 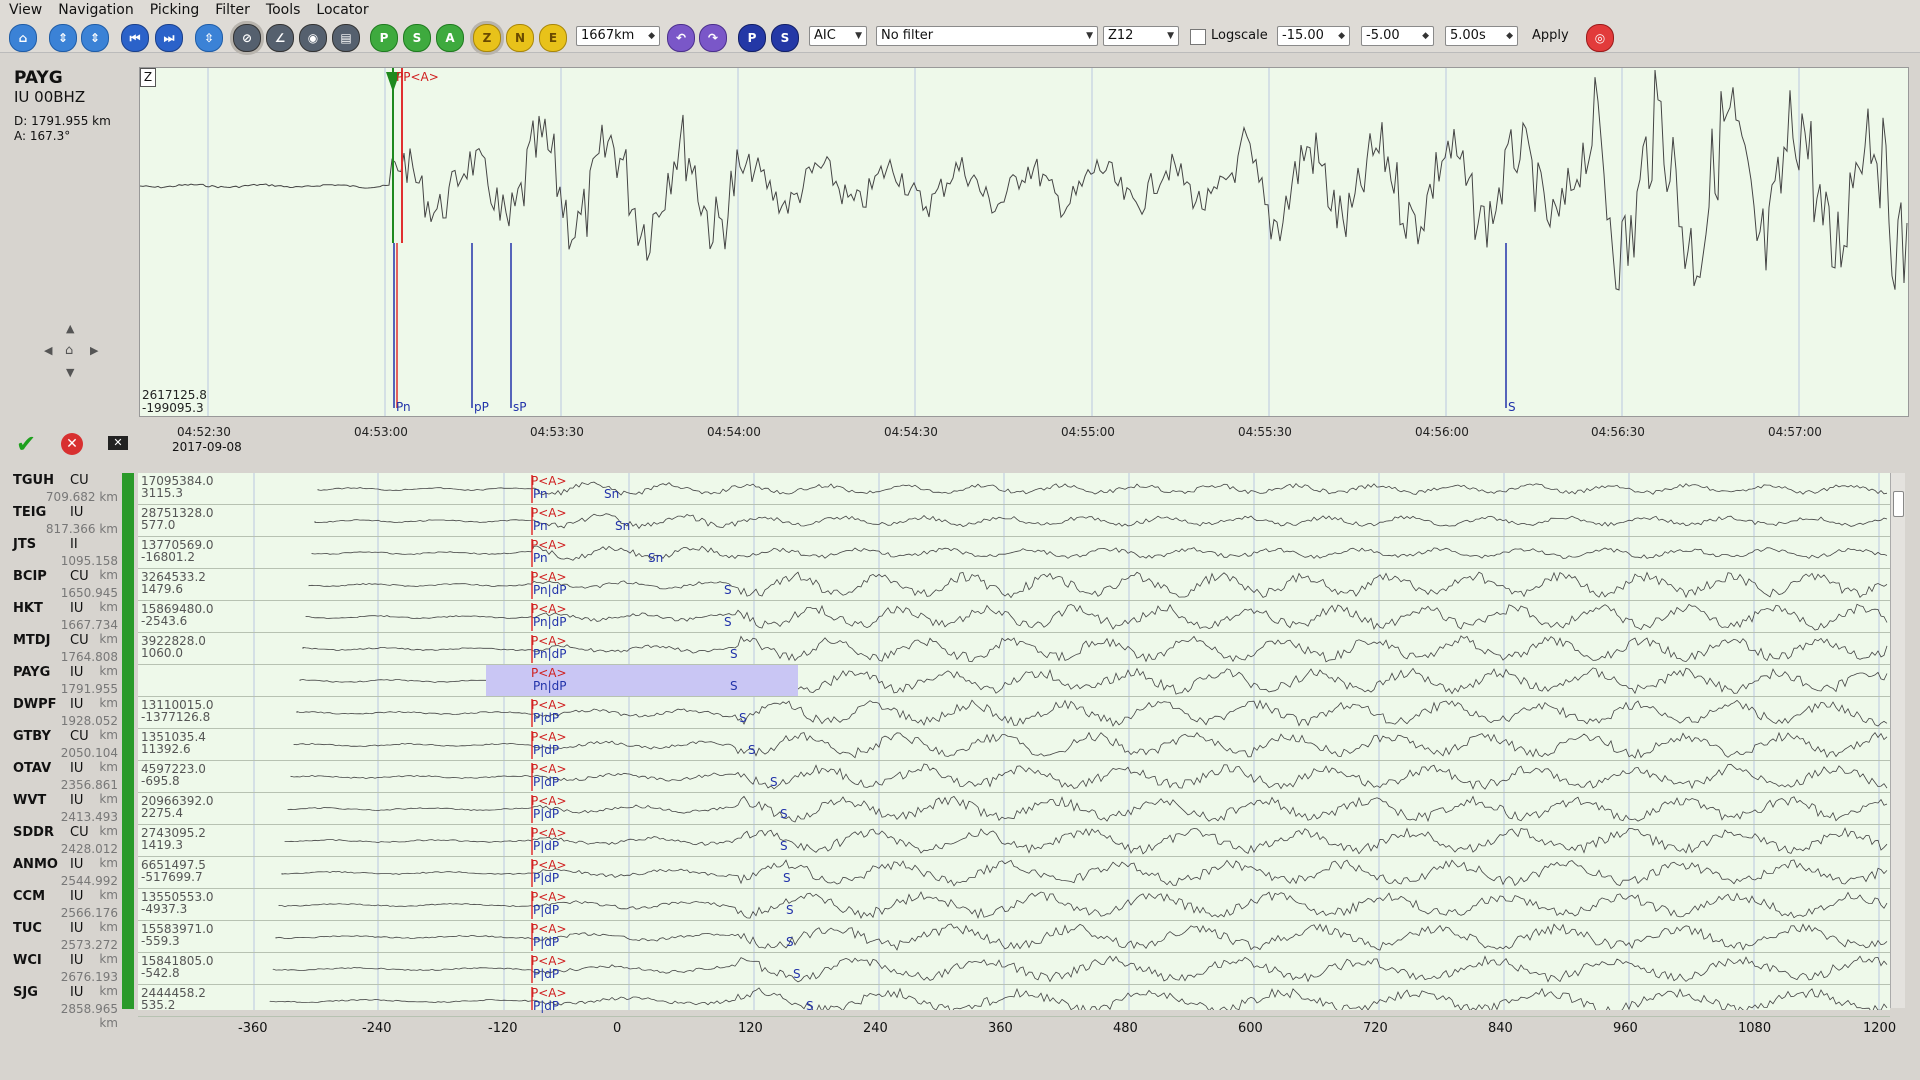 I want to click on pan-home-icon: ⌂, so click(x=69, y=350).